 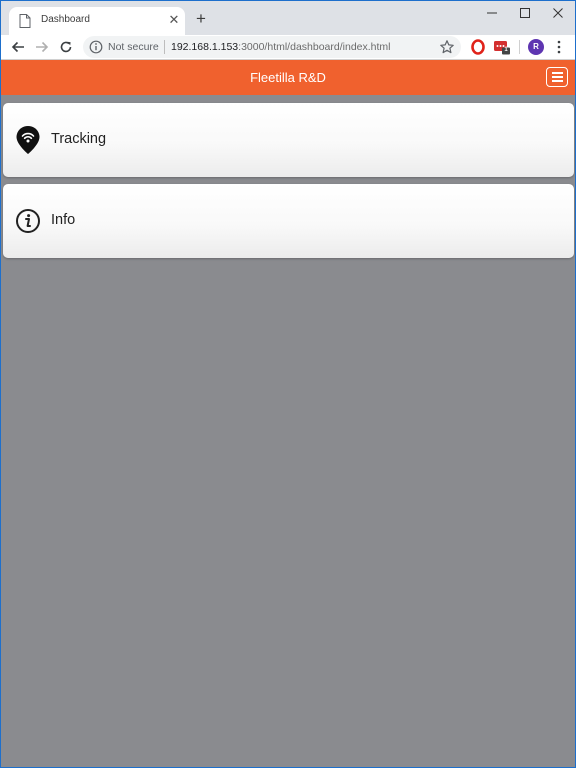 What do you see at coordinates (28, 221) in the screenshot?
I see `info-circle-icon` at bounding box center [28, 221].